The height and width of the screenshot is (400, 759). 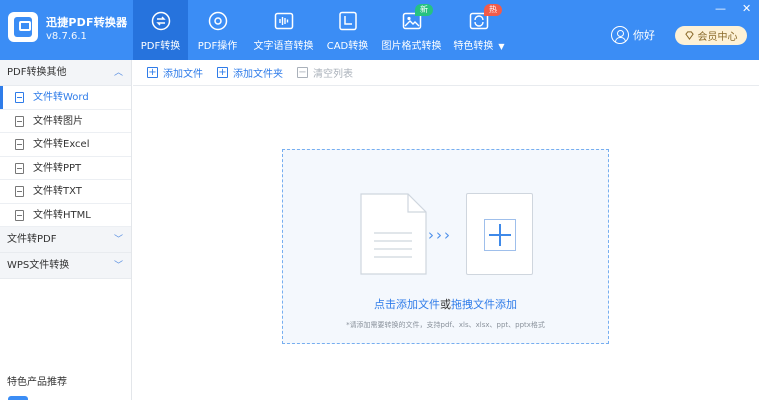 I want to click on item-label: 文件转PPT, so click(x=57, y=168).